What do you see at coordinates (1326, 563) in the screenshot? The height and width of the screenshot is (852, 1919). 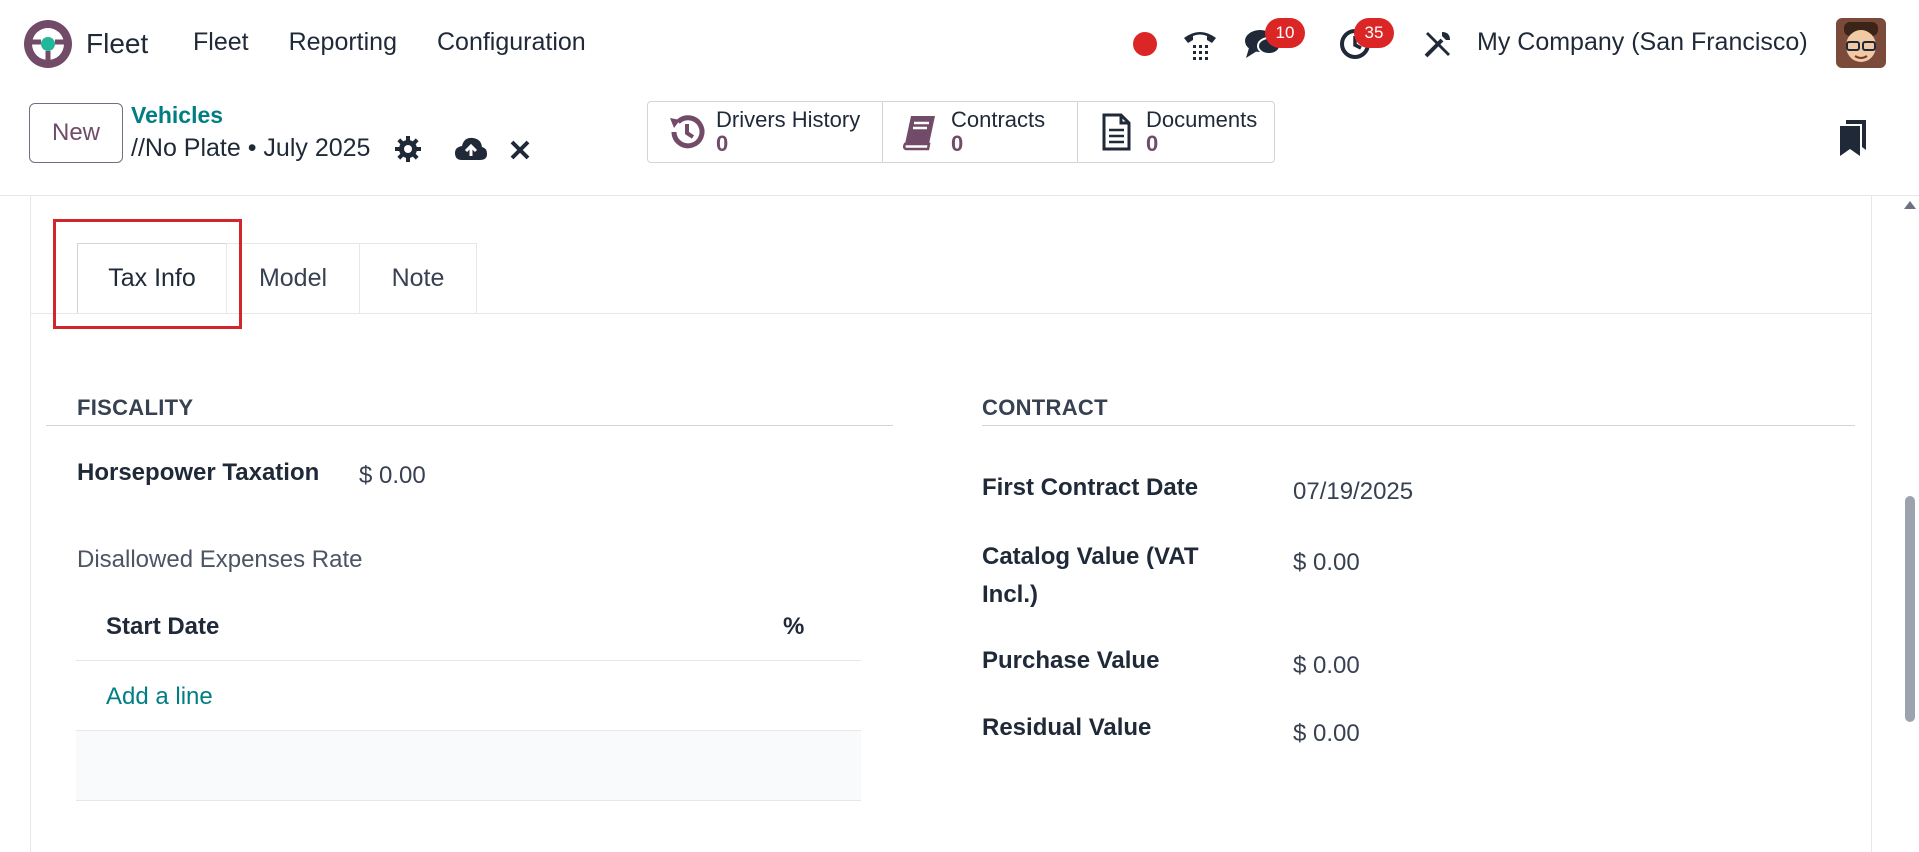 I see `catalog-value-field: $ 0.00` at bounding box center [1326, 563].